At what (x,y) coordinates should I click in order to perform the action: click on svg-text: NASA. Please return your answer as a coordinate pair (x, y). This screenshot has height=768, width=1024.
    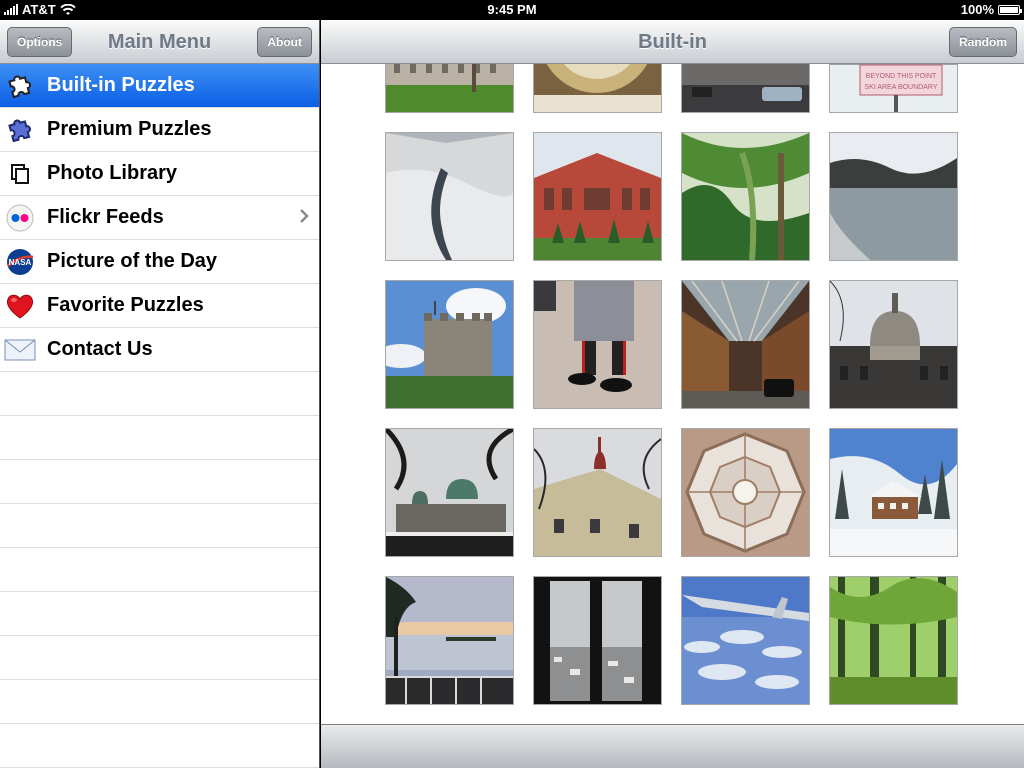
    Looking at the image, I should click on (20, 262).